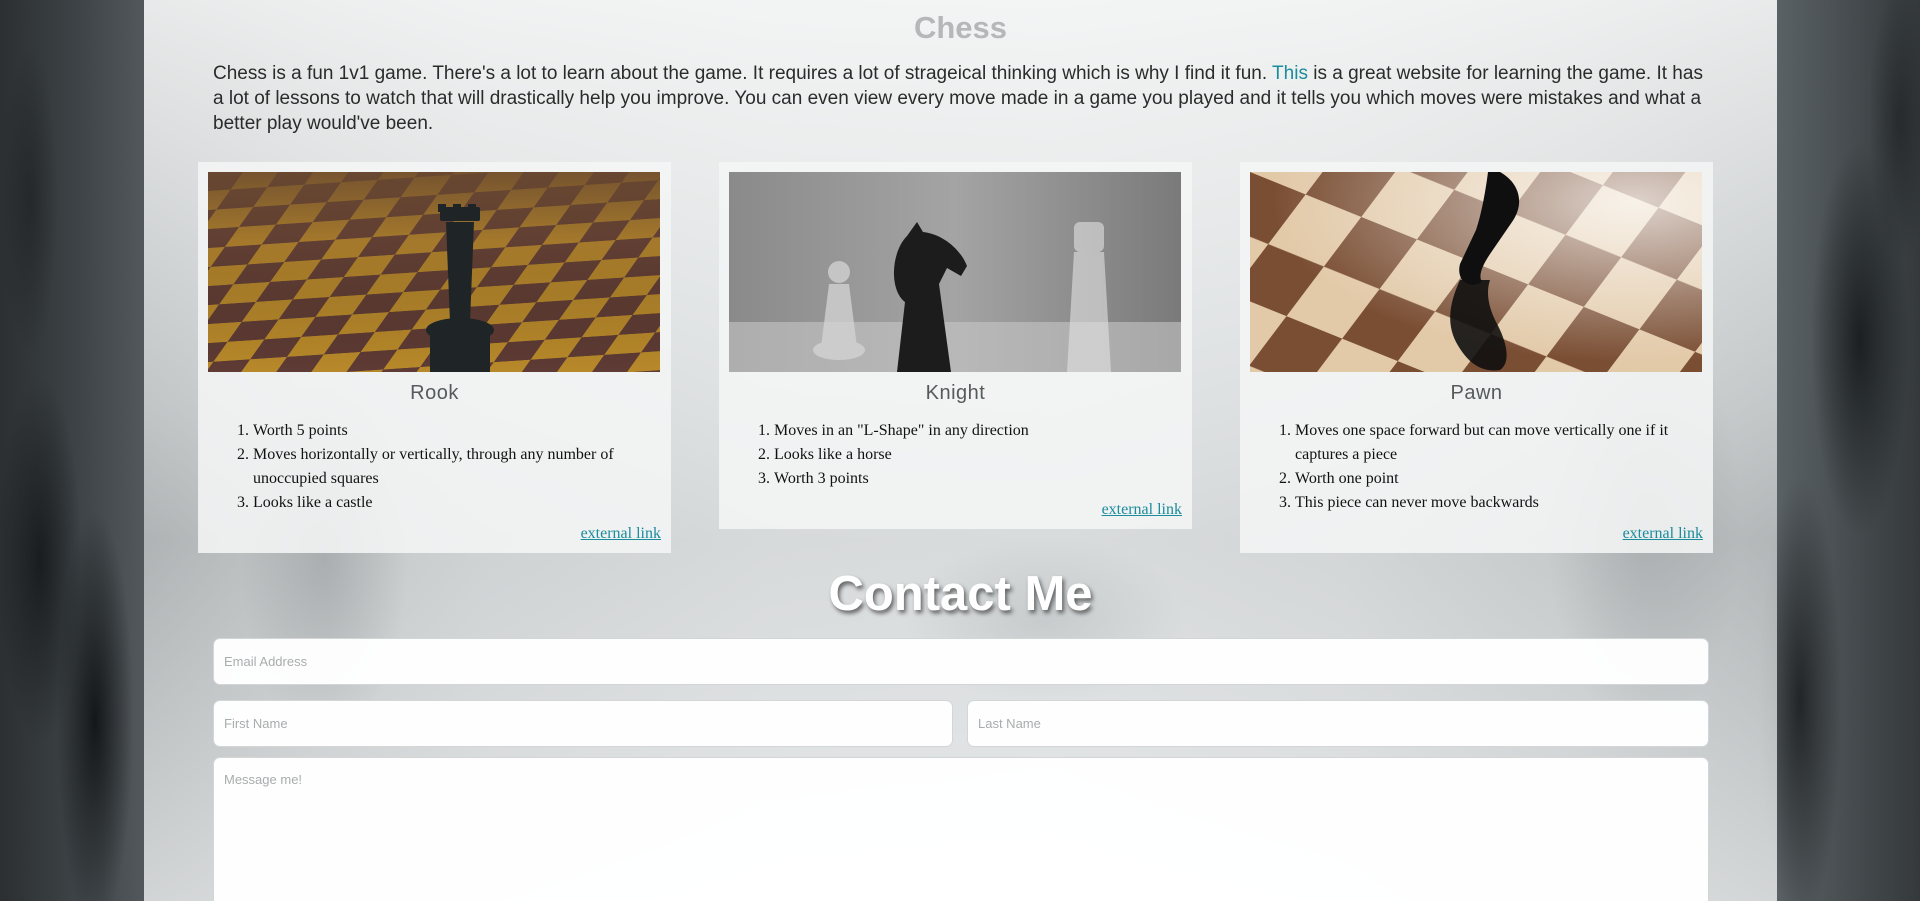 This screenshot has width=1920, height=901. Describe the element at coordinates (955, 272) in the screenshot. I see `knight-image` at that location.